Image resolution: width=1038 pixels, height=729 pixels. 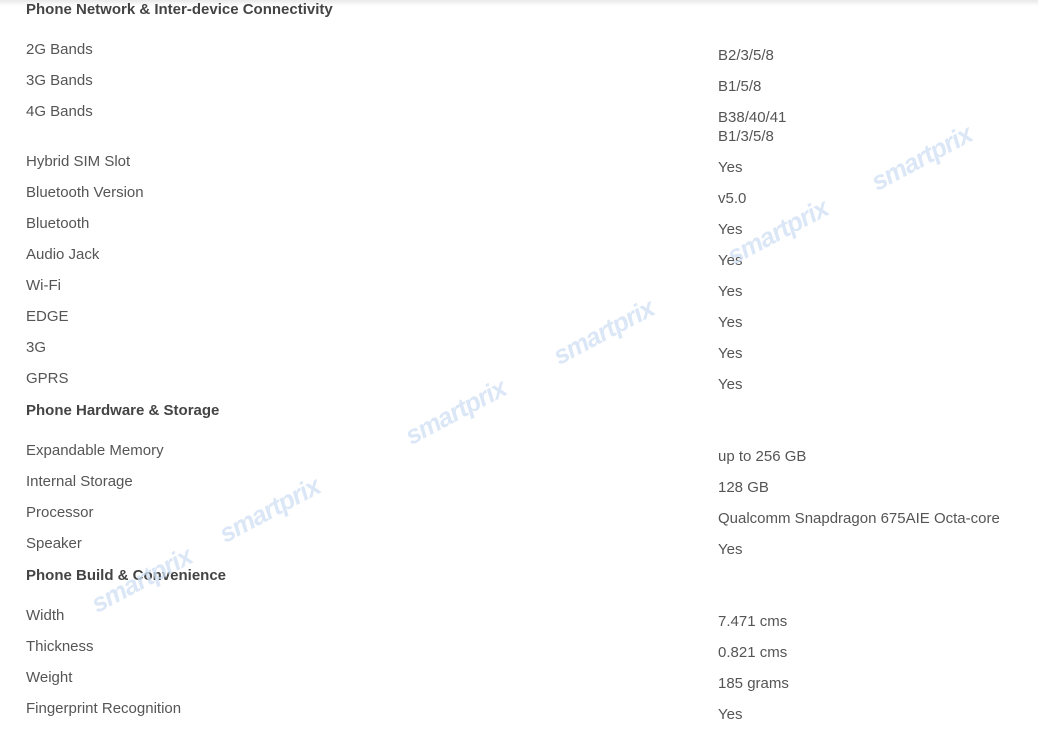 What do you see at coordinates (47, 316) in the screenshot?
I see `spec-label: EDGE` at bounding box center [47, 316].